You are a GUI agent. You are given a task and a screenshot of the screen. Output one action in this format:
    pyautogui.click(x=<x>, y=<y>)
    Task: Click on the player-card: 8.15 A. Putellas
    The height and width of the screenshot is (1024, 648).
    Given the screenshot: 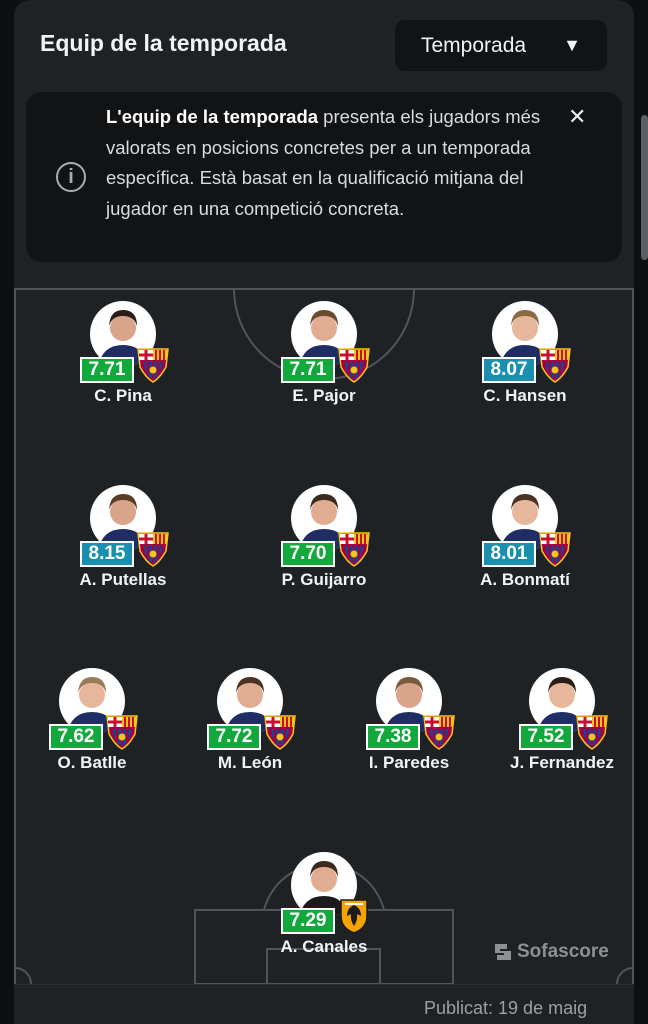 What is the action you would take?
    pyautogui.click(x=123, y=545)
    